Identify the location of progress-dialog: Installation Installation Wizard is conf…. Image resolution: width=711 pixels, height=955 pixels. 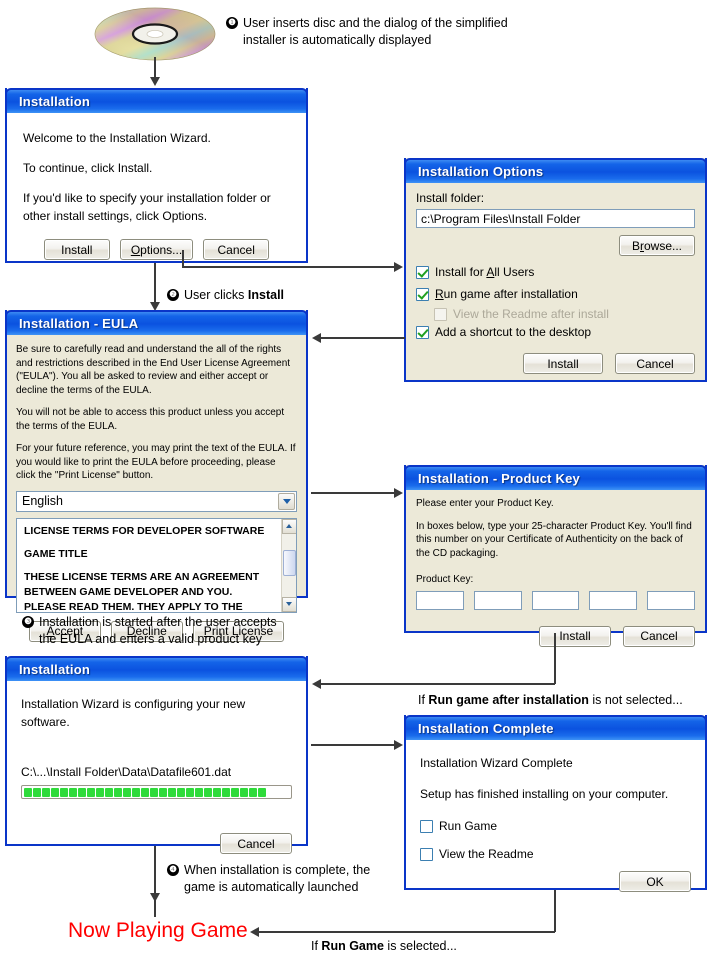
(156, 755).